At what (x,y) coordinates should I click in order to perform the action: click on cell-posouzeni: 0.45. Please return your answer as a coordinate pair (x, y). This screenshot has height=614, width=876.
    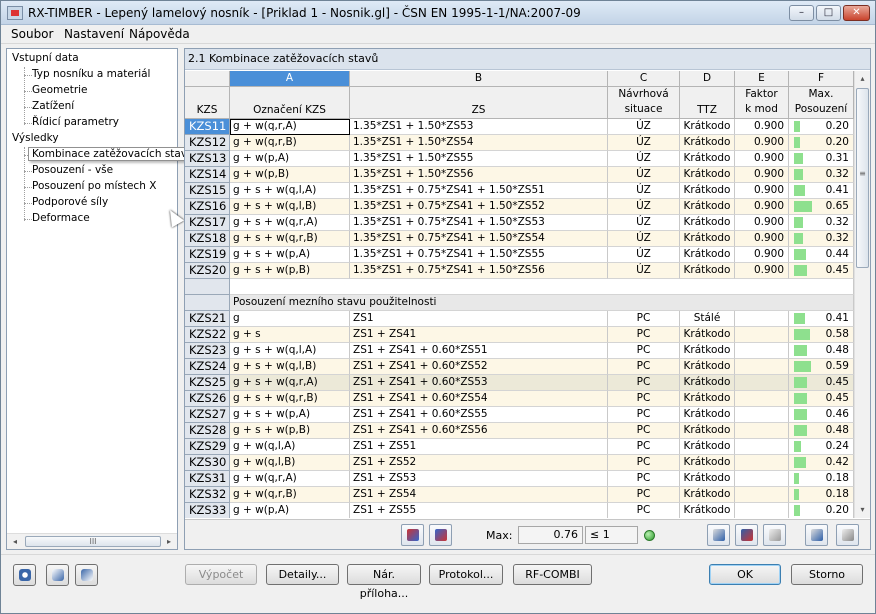
    Looking at the image, I should click on (821, 271).